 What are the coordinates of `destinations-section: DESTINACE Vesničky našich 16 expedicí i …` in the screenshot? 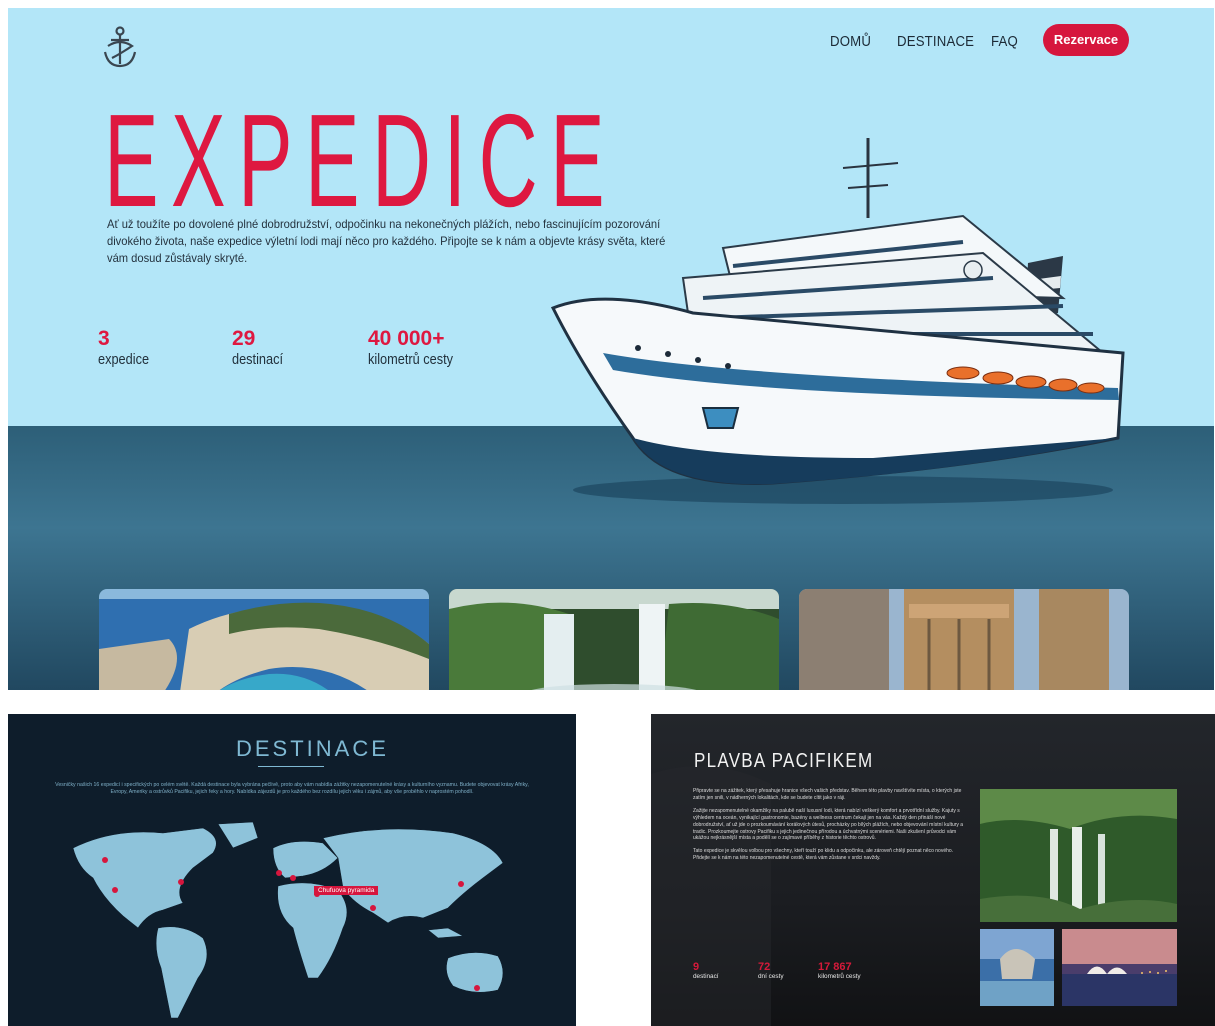 It's located at (292, 870).